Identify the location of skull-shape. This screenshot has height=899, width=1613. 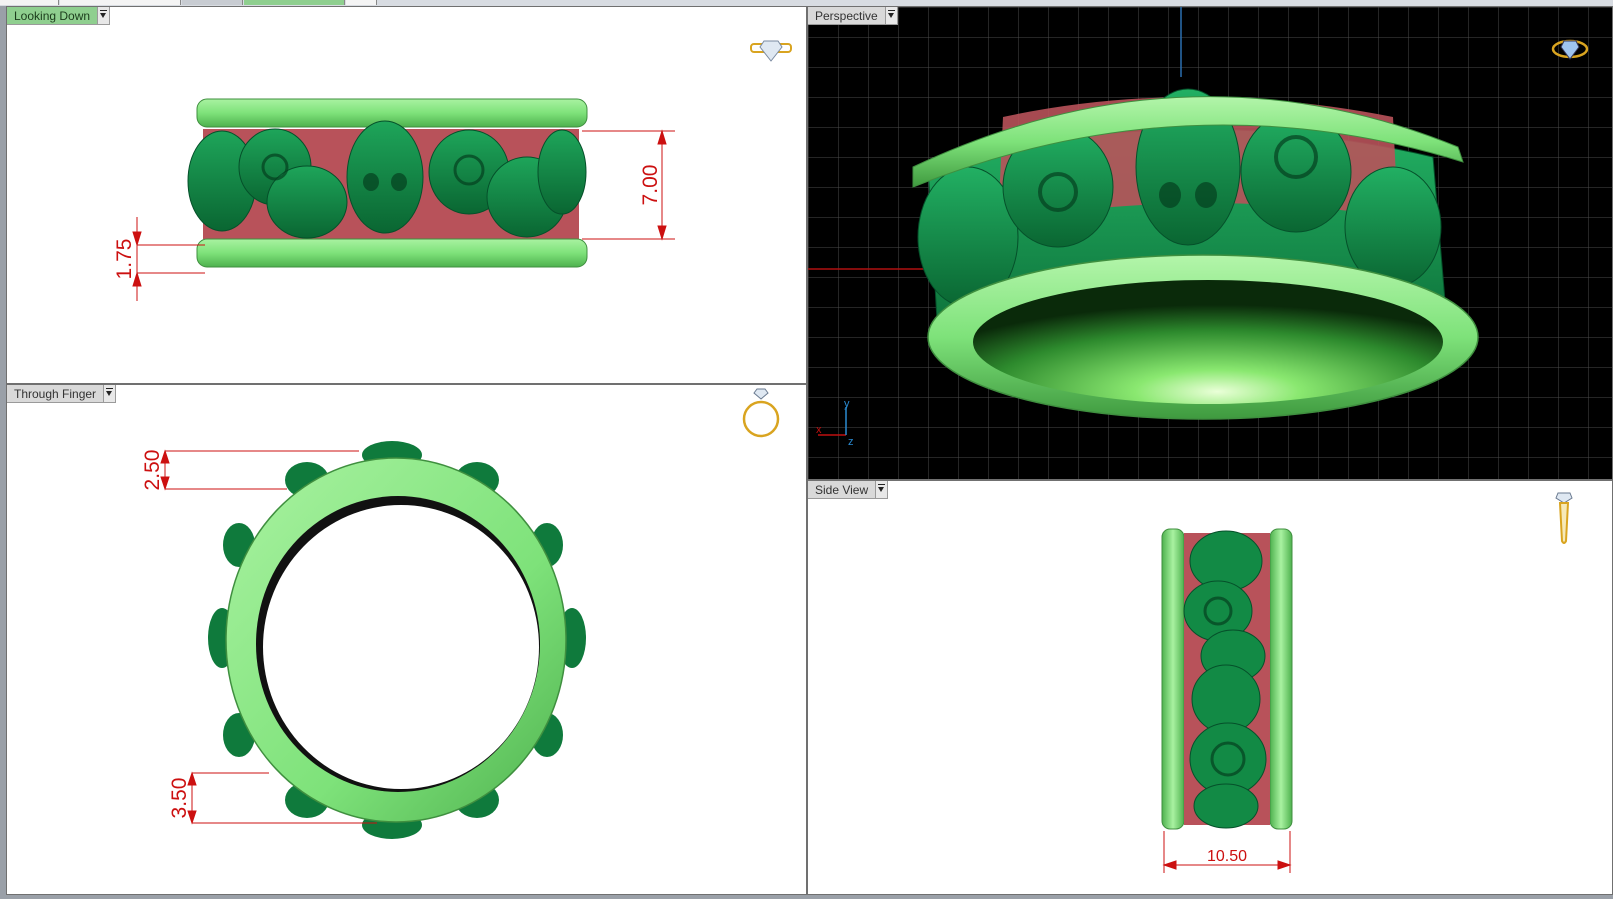
(385, 177).